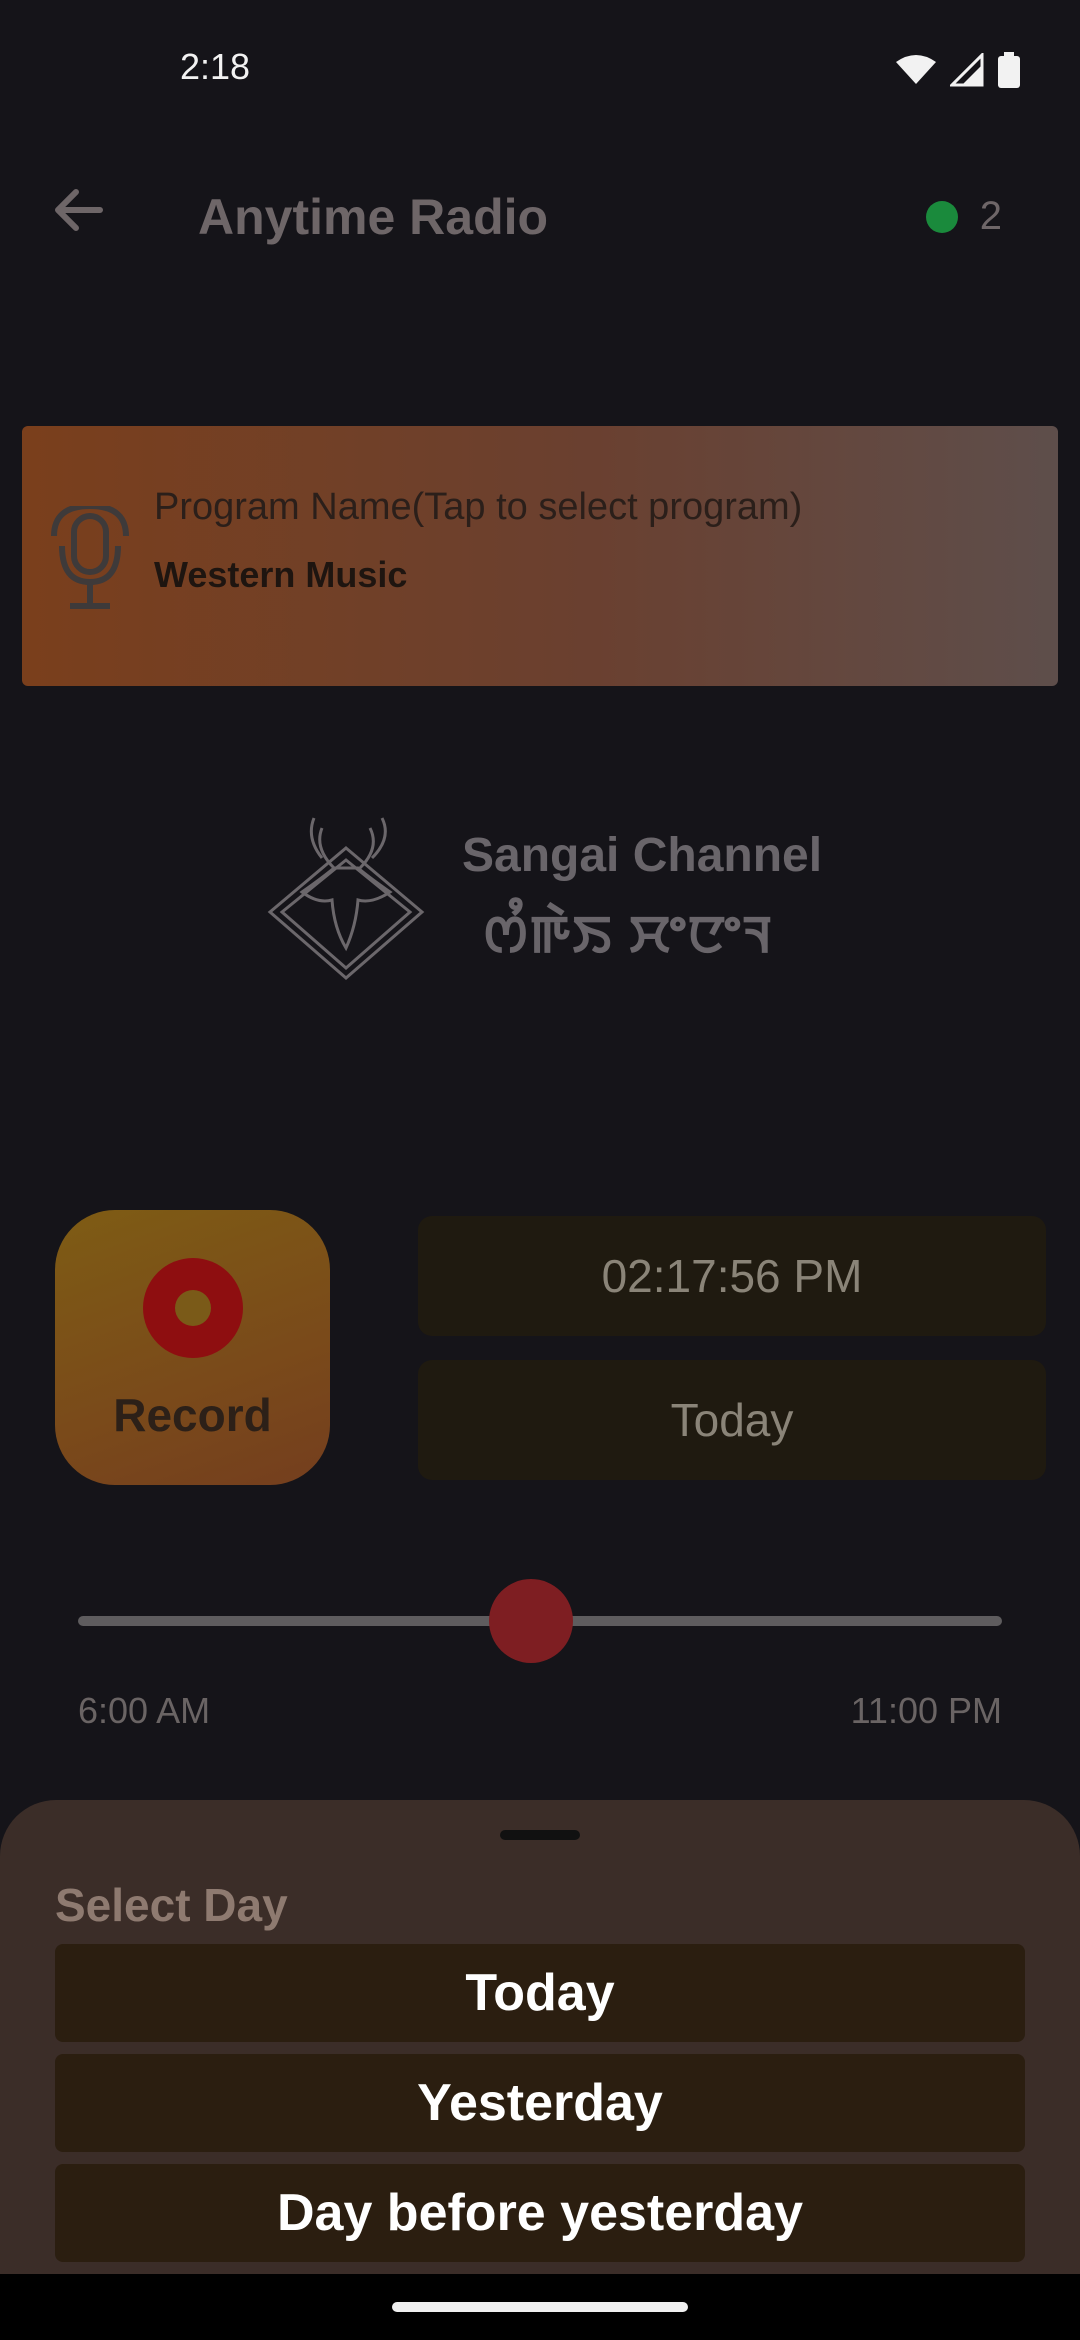 The image size is (1080, 2340). I want to click on listener-count: 2, so click(990, 216).